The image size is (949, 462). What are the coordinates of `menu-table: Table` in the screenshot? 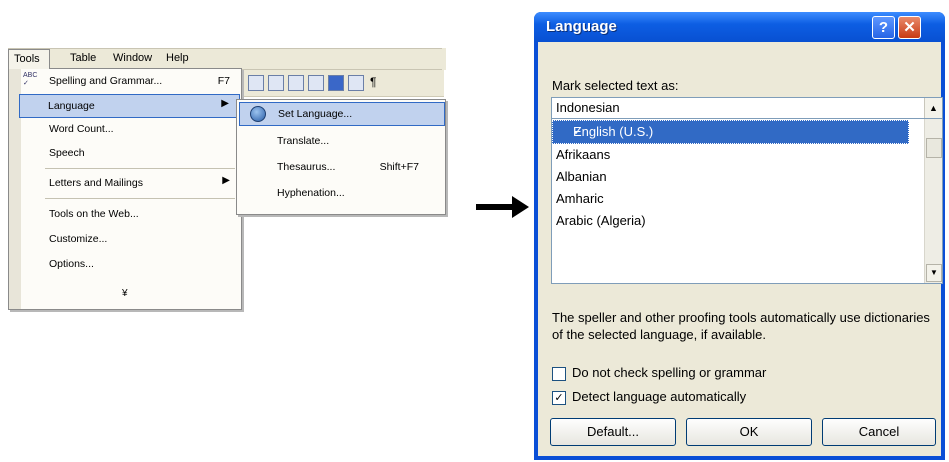 It's located at (83, 58).